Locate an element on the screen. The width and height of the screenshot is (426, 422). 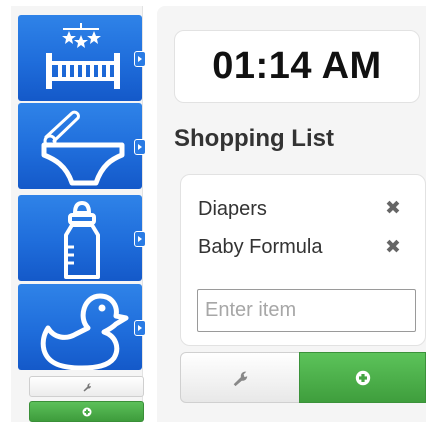
duck-icon is located at coordinates (84, 331).